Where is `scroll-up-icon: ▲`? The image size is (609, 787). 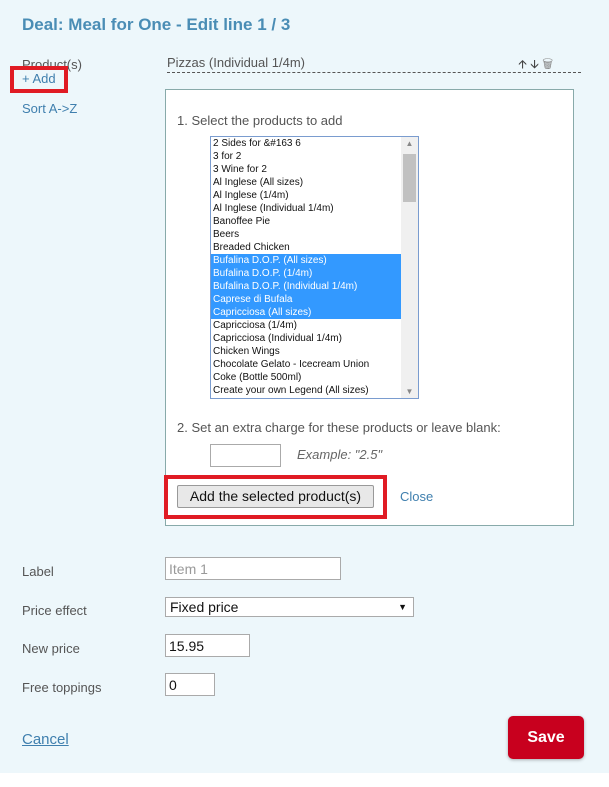 scroll-up-icon: ▲ is located at coordinates (409, 143).